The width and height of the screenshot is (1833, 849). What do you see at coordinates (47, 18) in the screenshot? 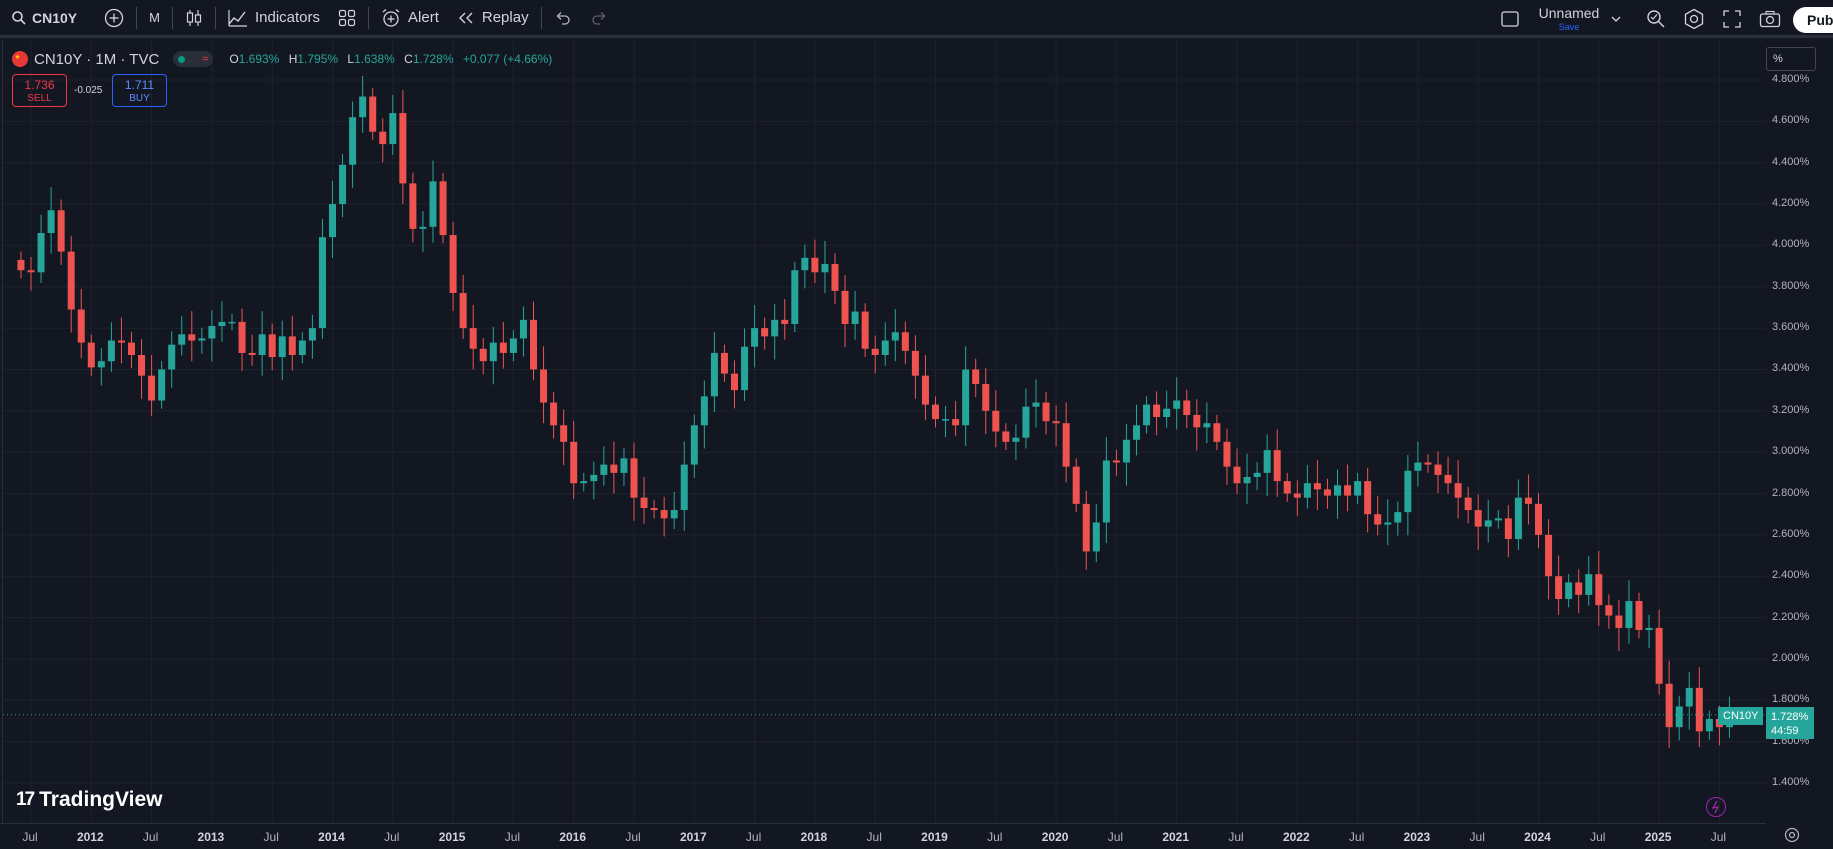
I see `symbol-search-button: CN10Y` at bounding box center [47, 18].